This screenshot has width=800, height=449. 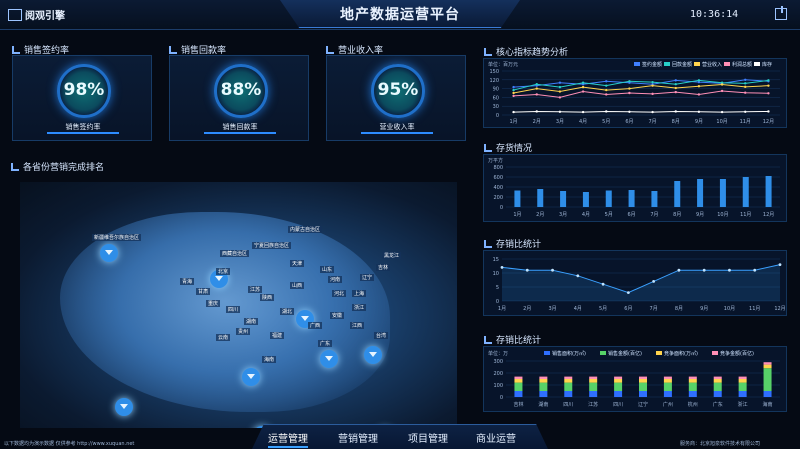 I want to click on map-label: 台湾, so click(x=381, y=335).